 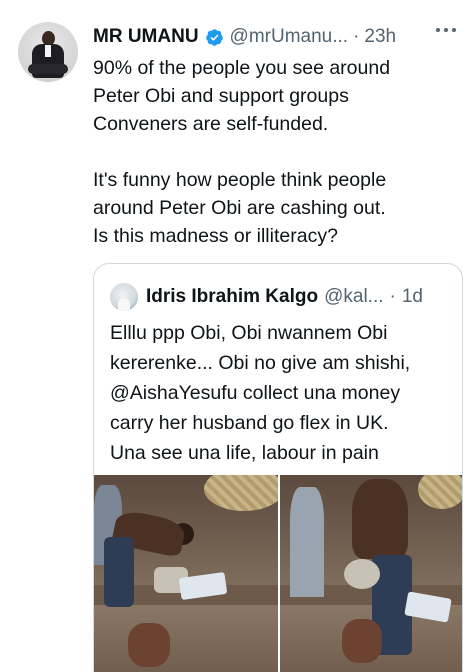 I want to click on timestamp: 23h, so click(x=380, y=37).